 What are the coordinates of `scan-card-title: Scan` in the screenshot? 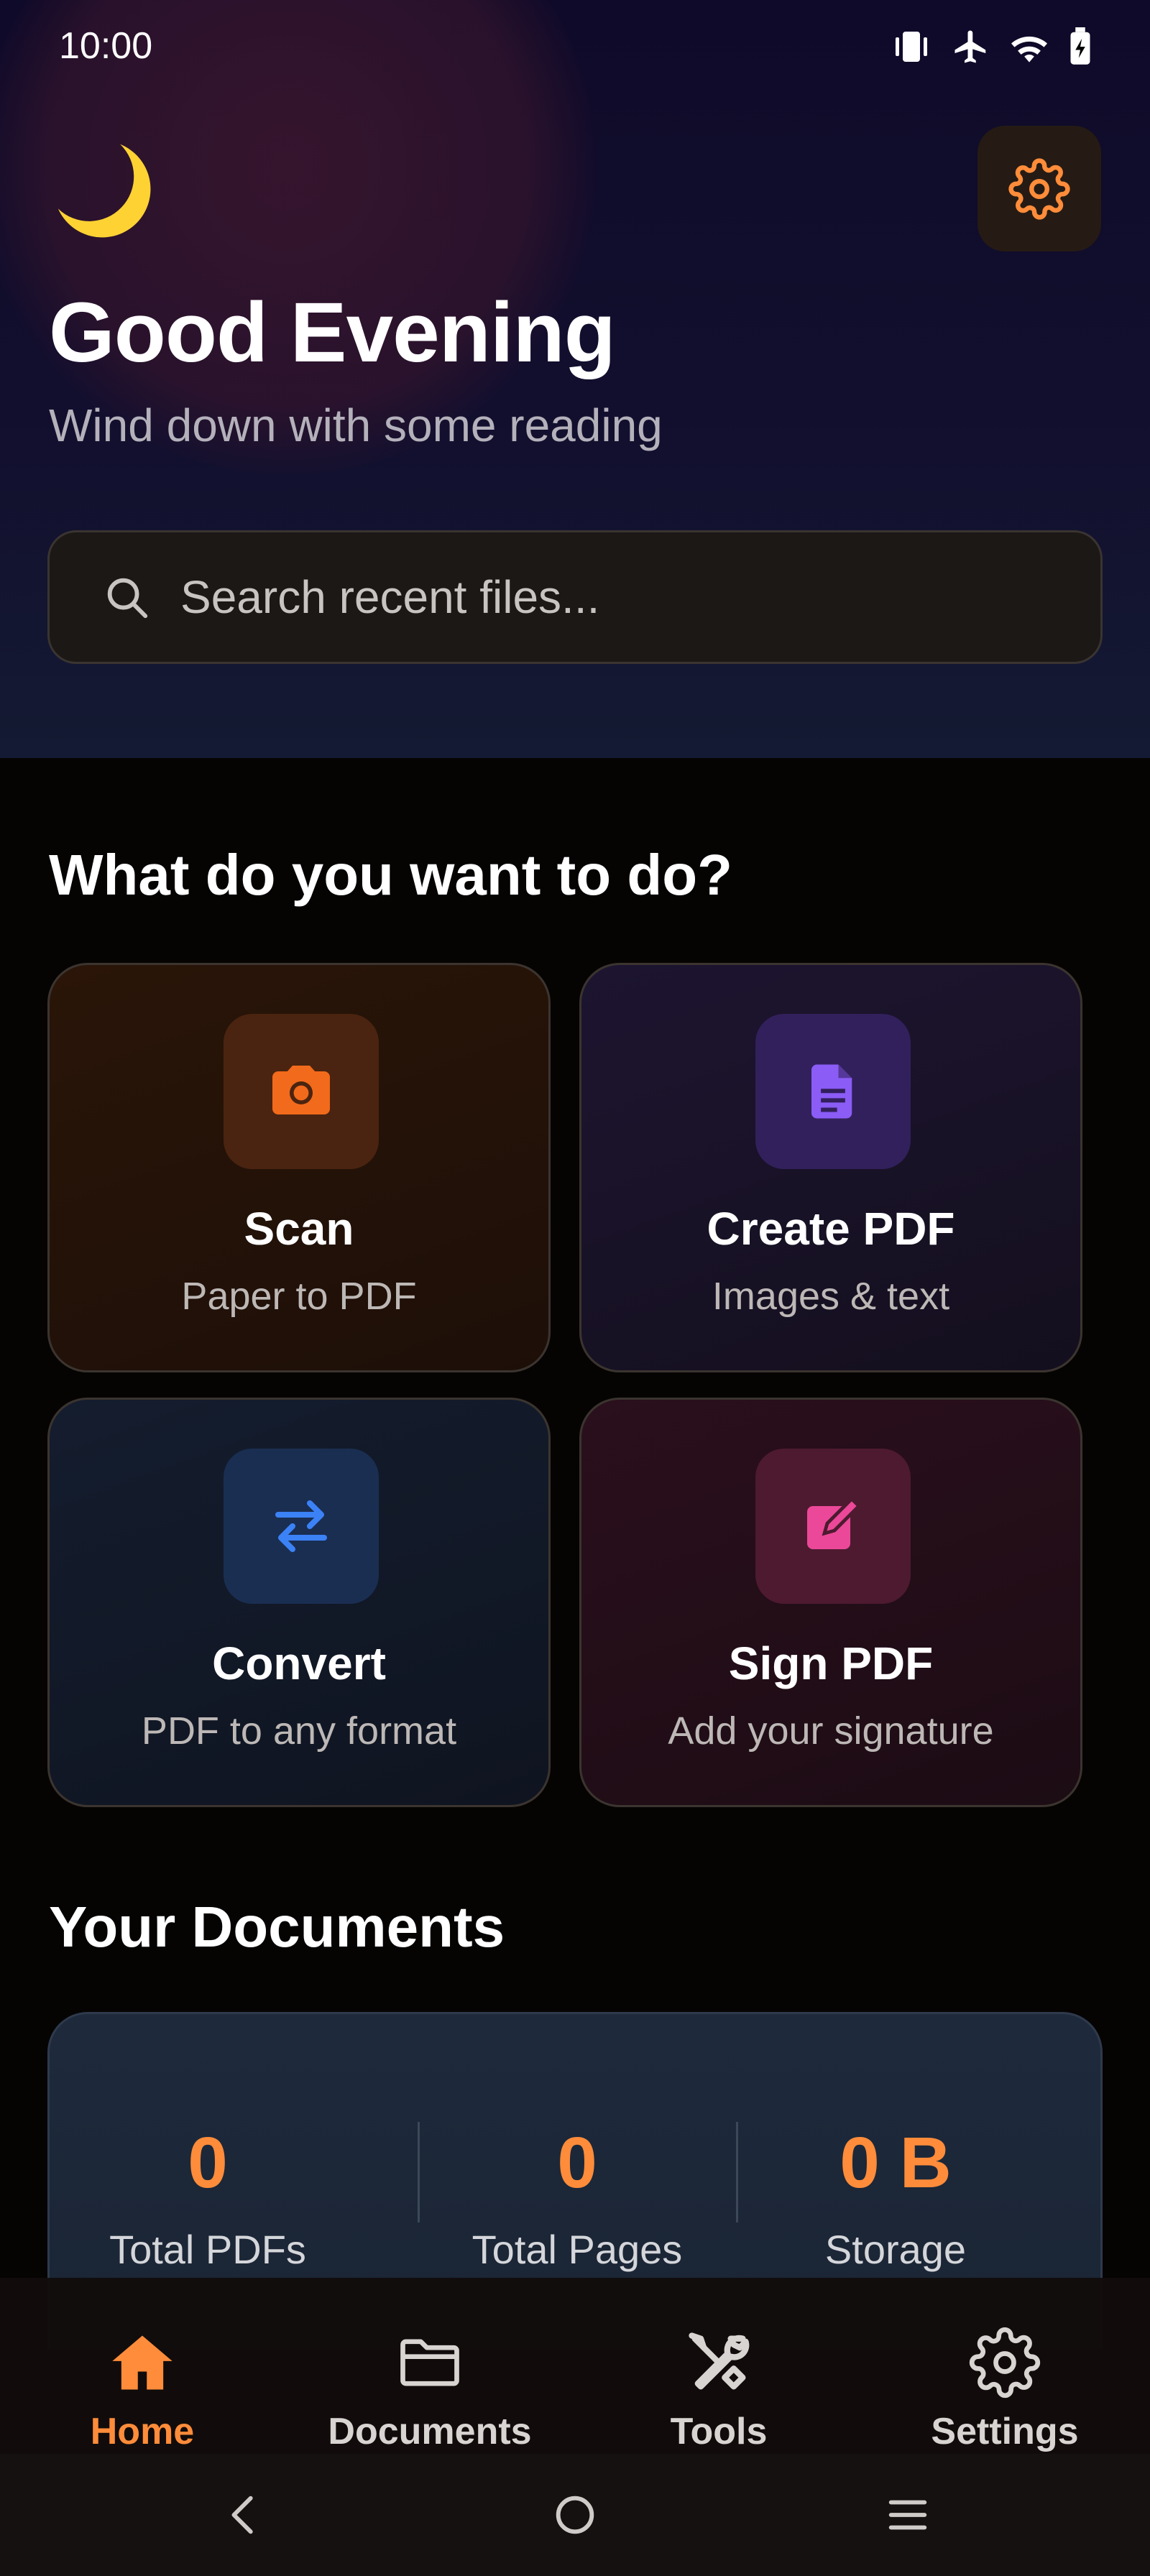 It's located at (299, 1229).